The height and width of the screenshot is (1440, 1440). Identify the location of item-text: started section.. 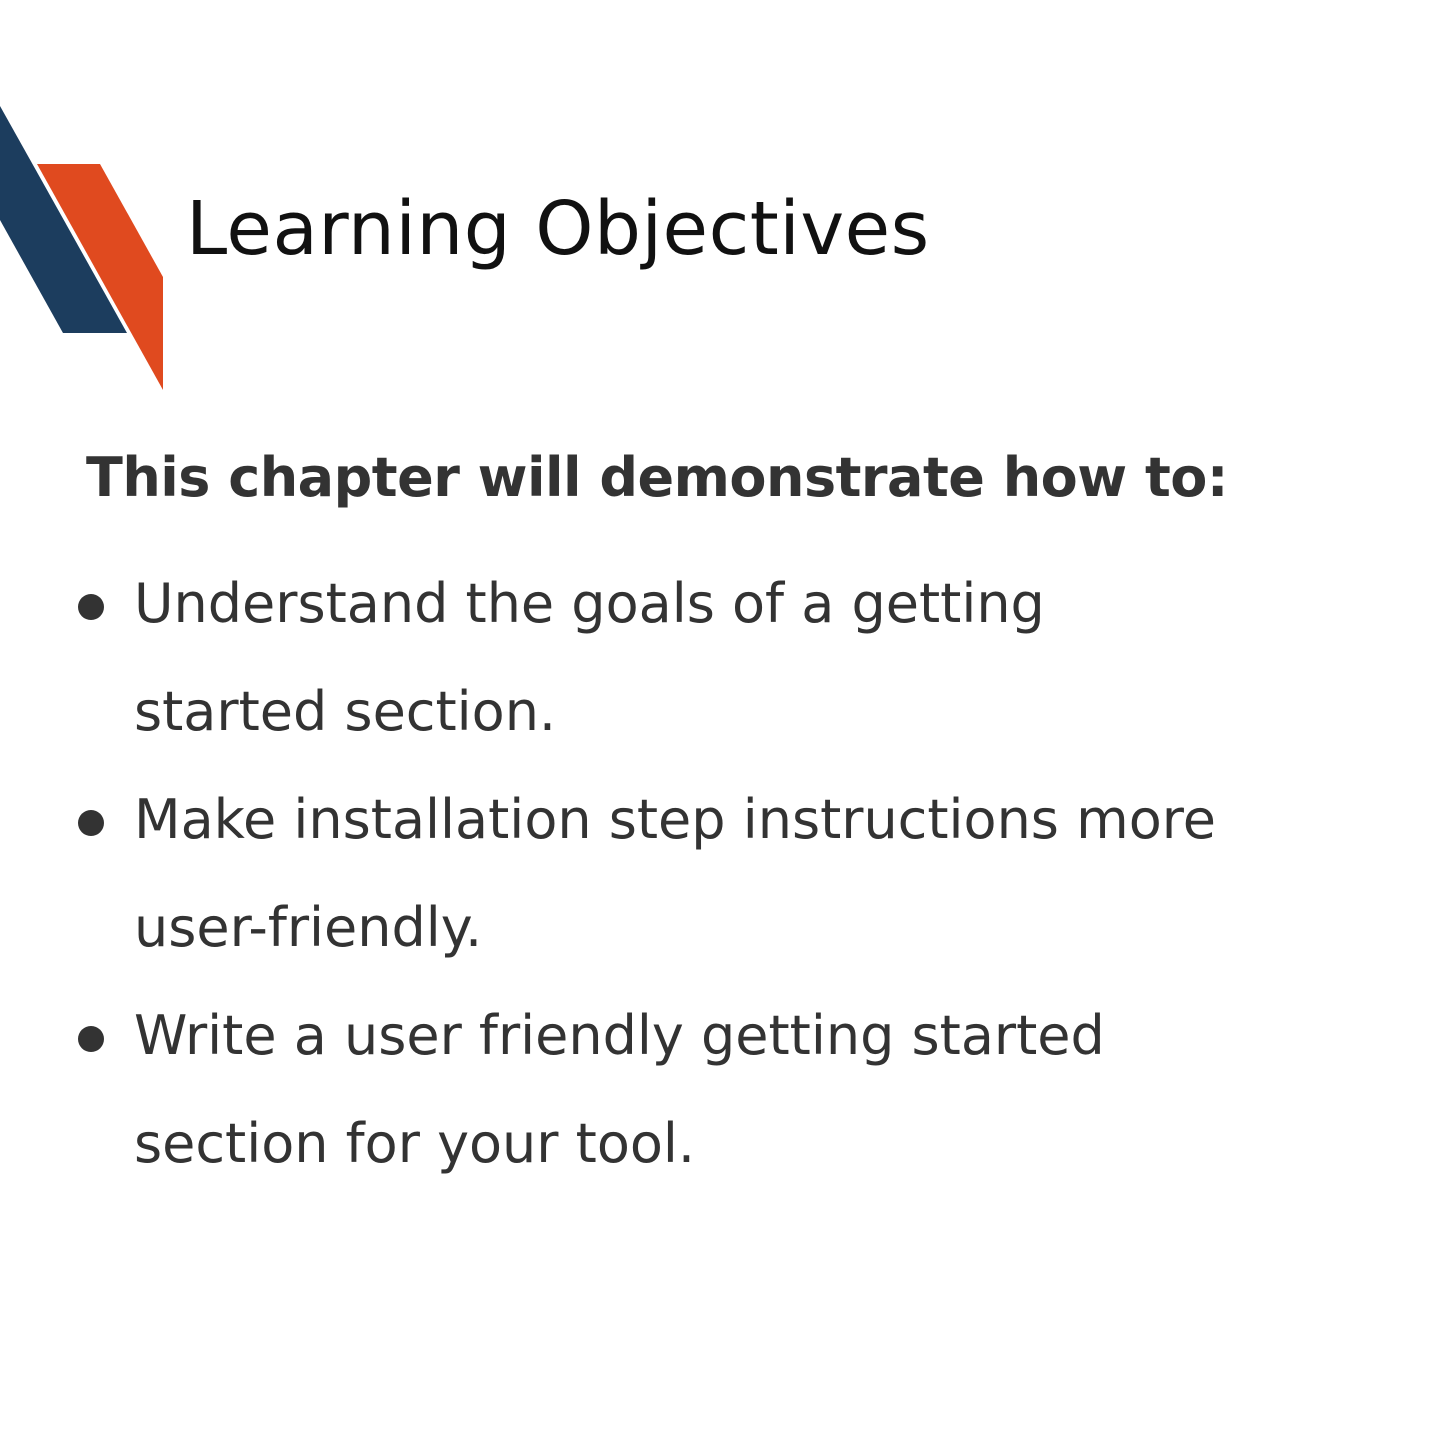
(345, 711).